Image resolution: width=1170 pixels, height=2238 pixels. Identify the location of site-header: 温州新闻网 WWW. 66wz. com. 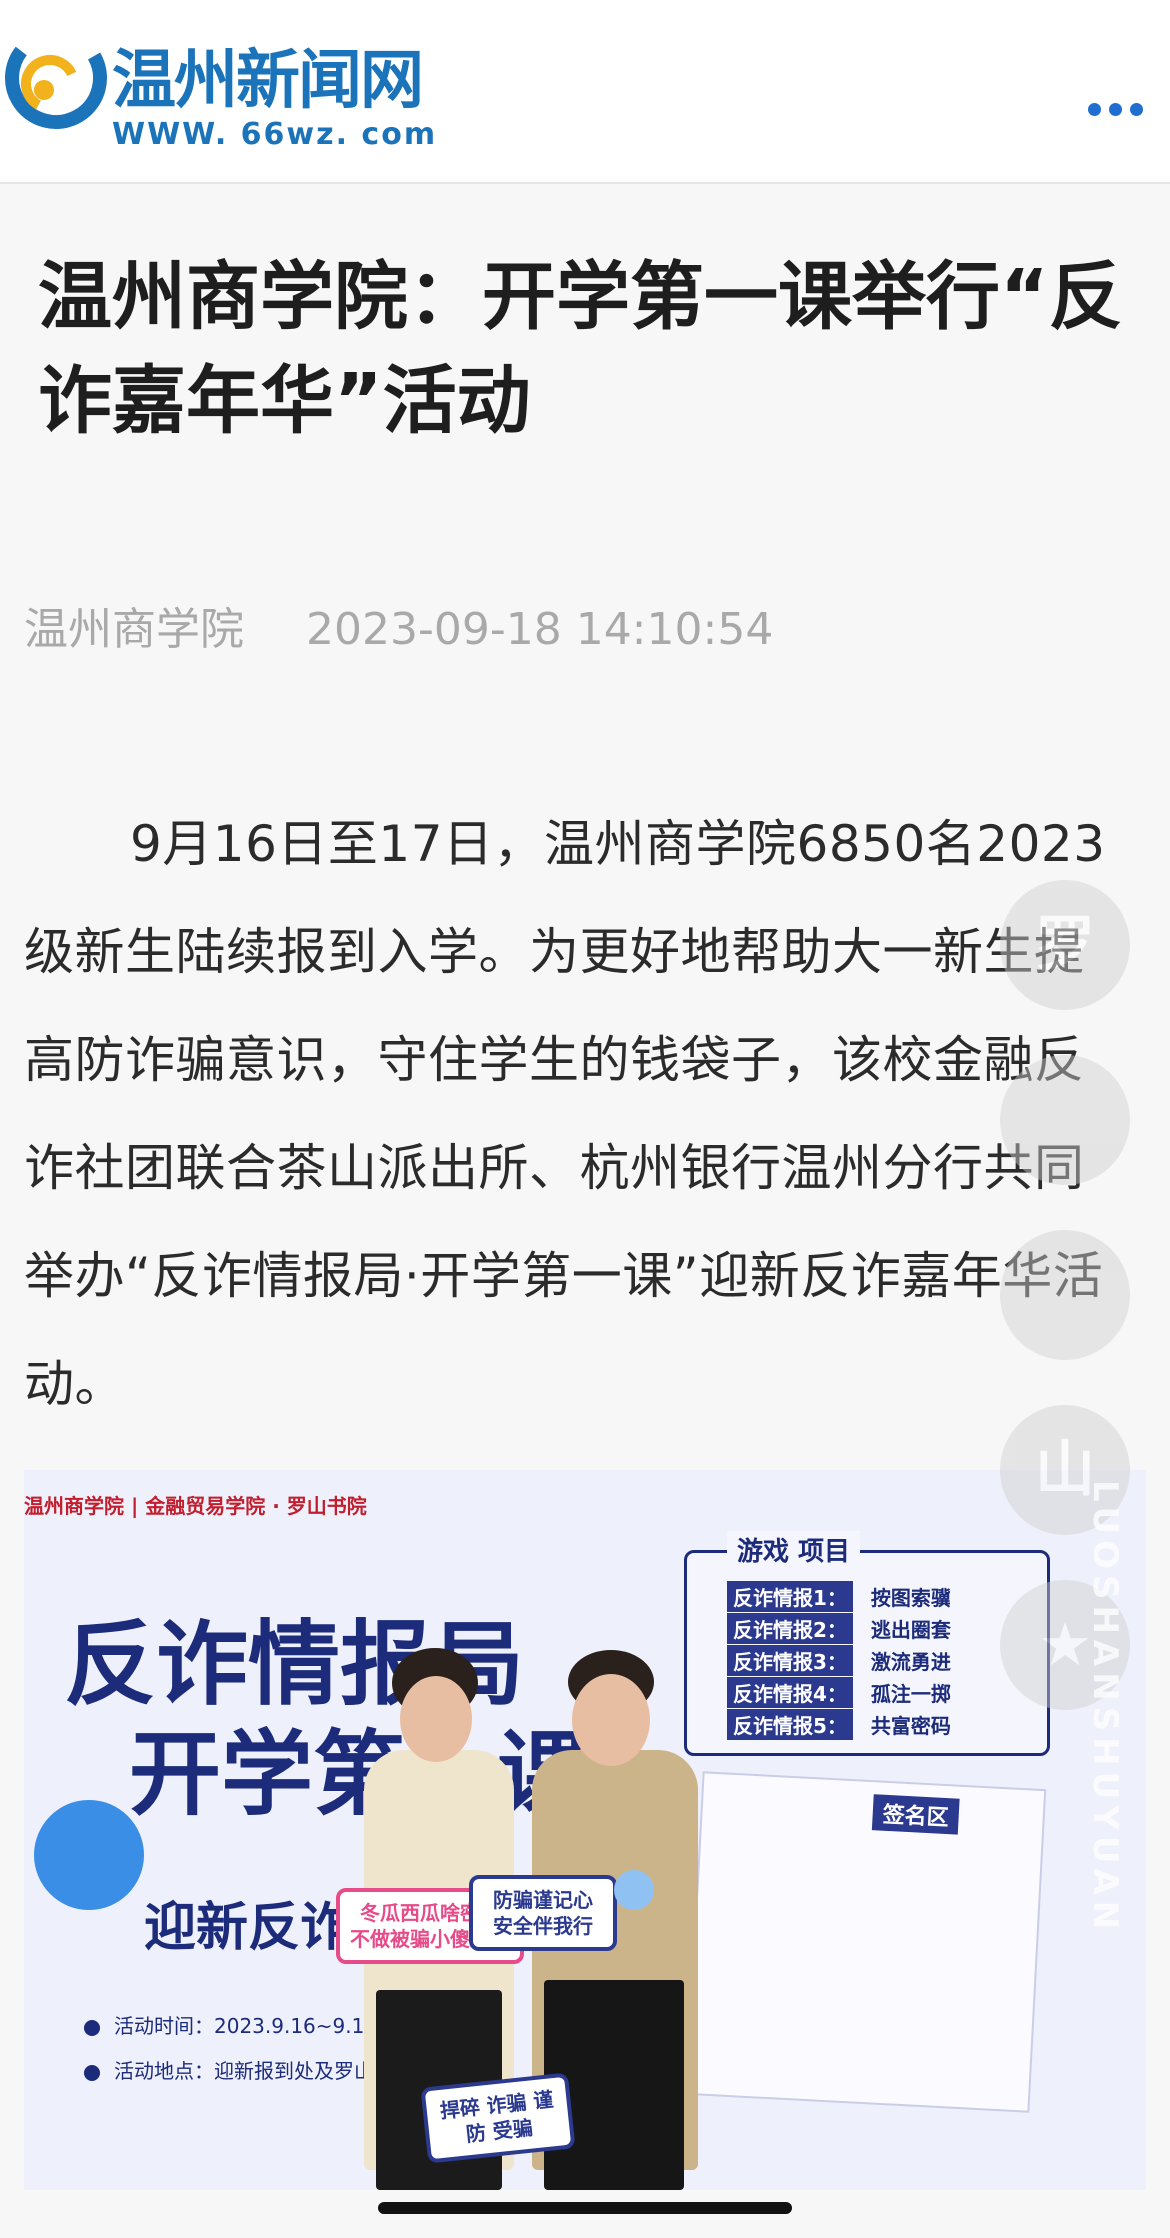
(585, 92).